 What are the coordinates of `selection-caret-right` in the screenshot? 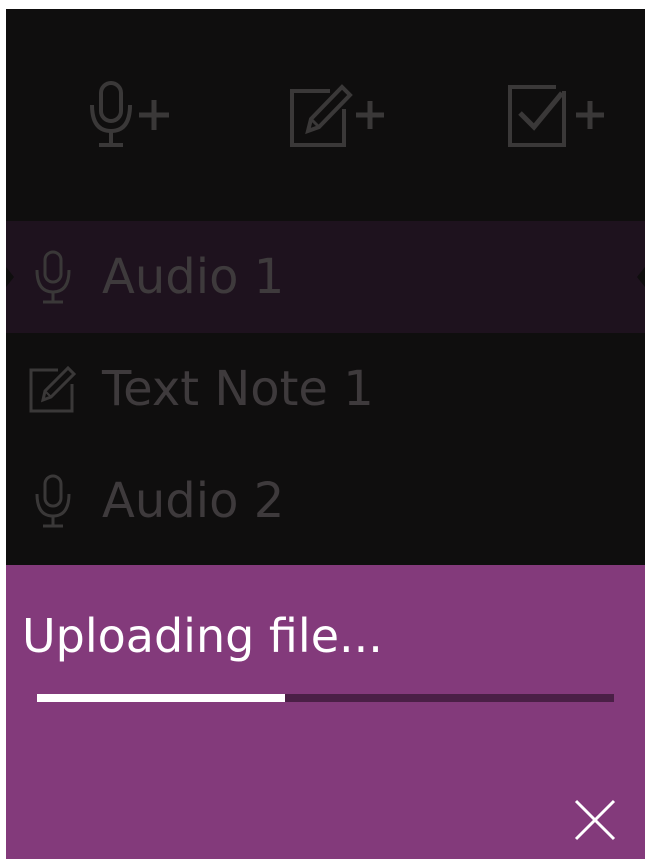 It's located at (641, 277).